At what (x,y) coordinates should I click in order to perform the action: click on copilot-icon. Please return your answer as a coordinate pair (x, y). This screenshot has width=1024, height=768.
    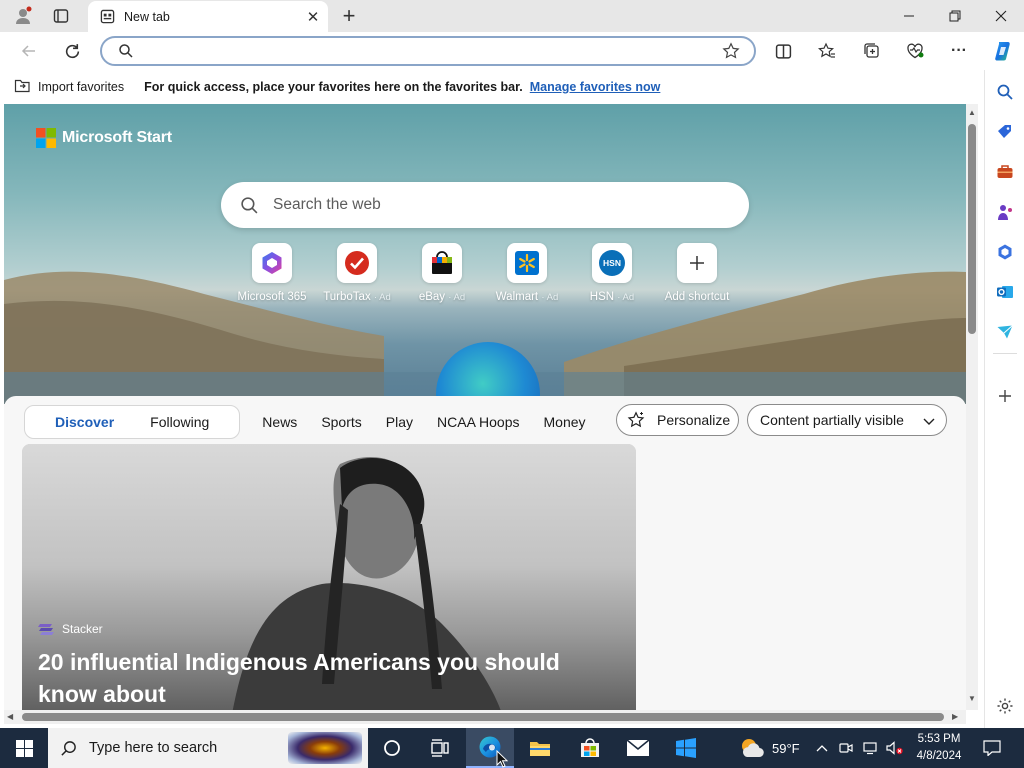
    Looking at the image, I should click on (1003, 51).